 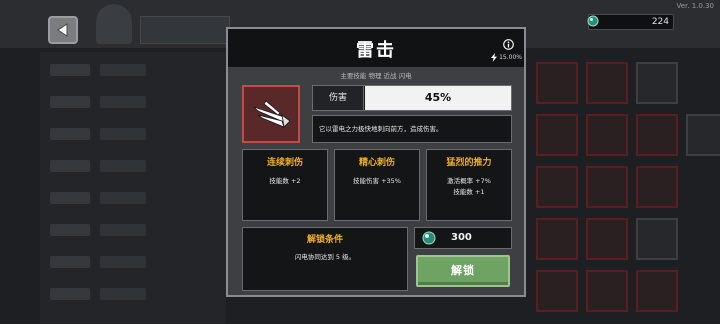 What do you see at coordinates (185, 30) in the screenshot?
I see `background-tab-button` at bounding box center [185, 30].